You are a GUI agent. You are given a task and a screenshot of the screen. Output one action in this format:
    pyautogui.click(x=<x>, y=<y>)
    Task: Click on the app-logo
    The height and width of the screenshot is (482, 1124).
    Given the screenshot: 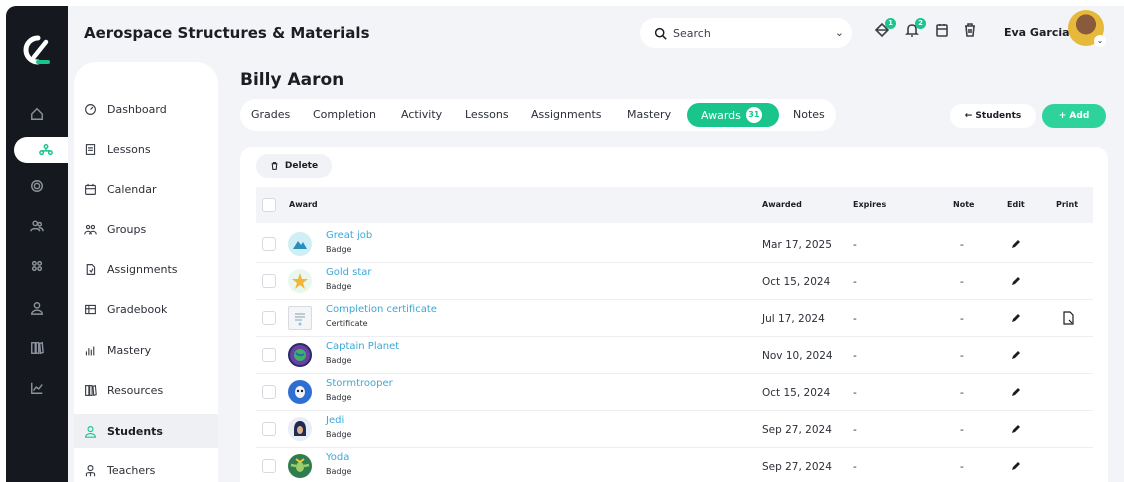 What is the action you would take?
    pyautogui.click(x=36, y=50)
    